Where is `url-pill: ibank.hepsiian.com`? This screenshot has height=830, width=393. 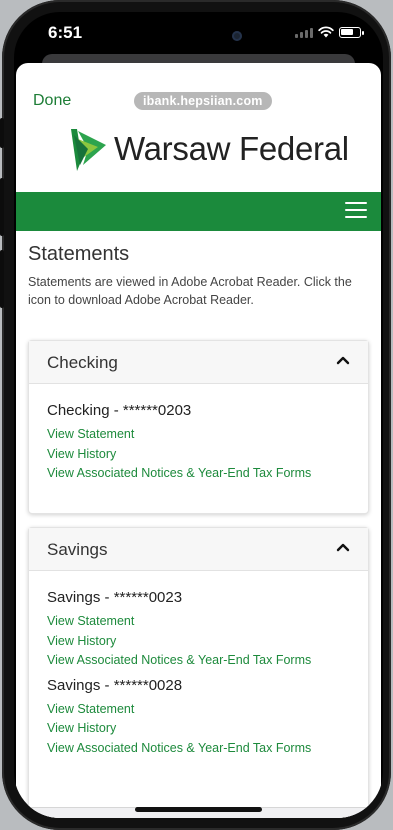
url-pill: ibank.hepsiian.com is located at coordinates (203, 101).